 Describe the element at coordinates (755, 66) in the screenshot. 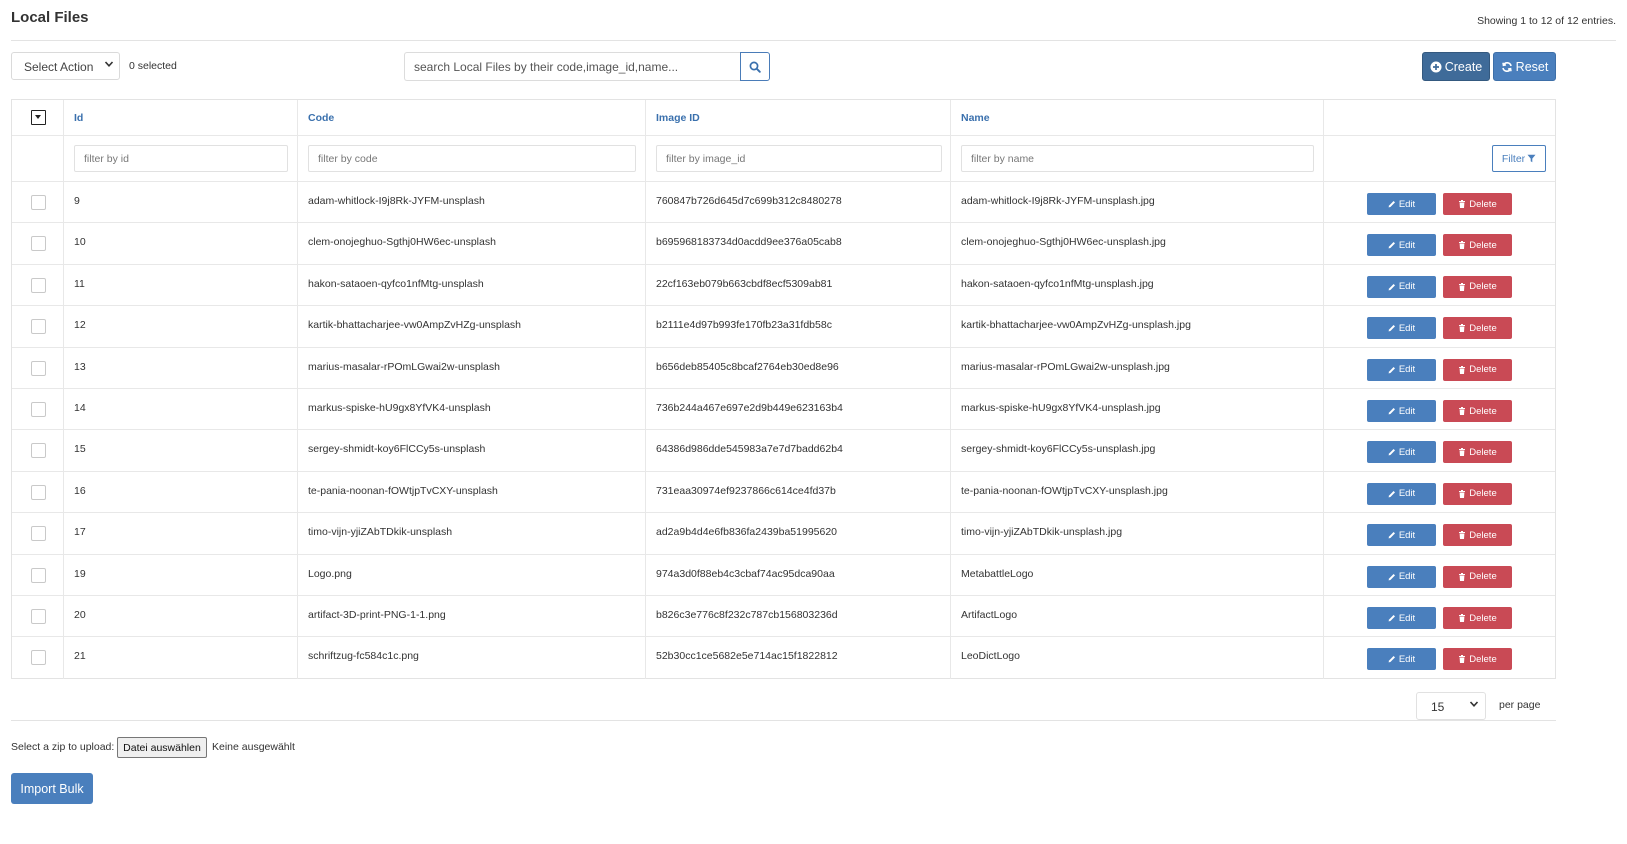

I see `search-button` at that location.